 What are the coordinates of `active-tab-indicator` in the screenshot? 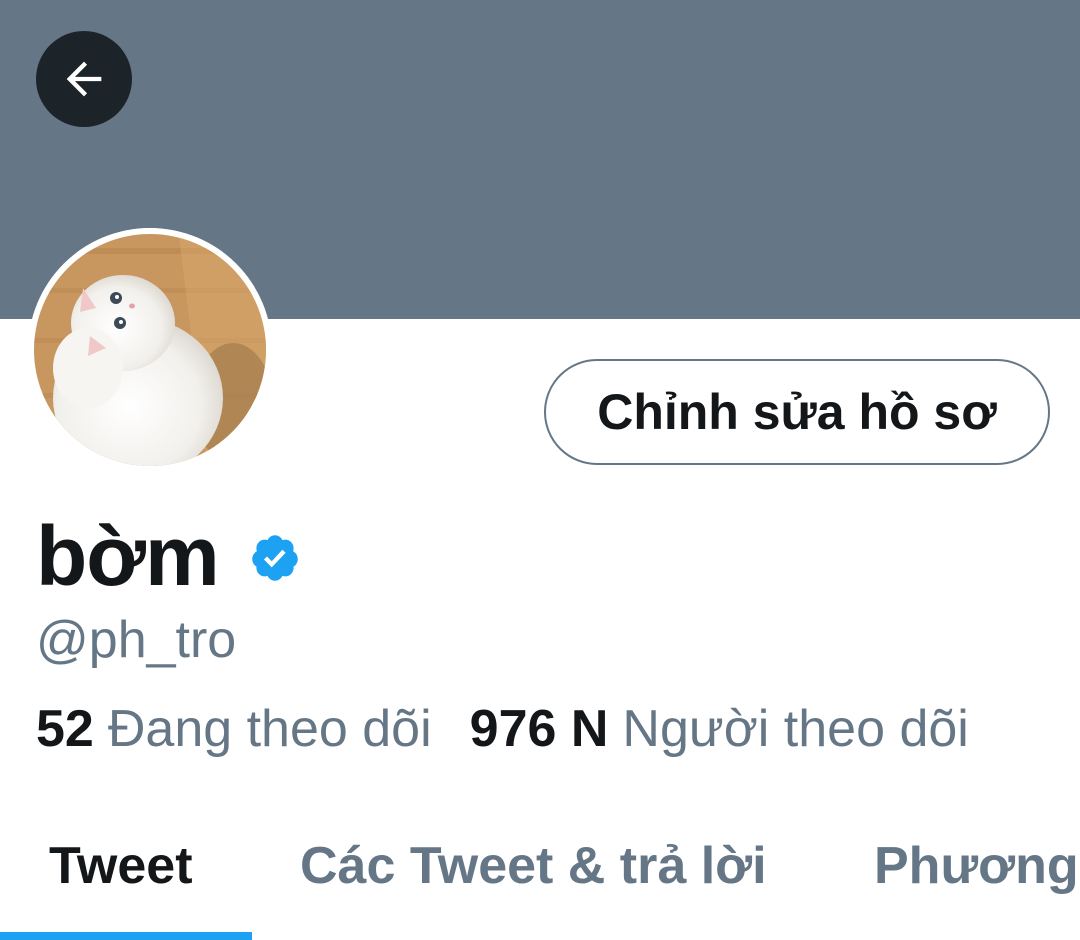 It's located at (126, 936).